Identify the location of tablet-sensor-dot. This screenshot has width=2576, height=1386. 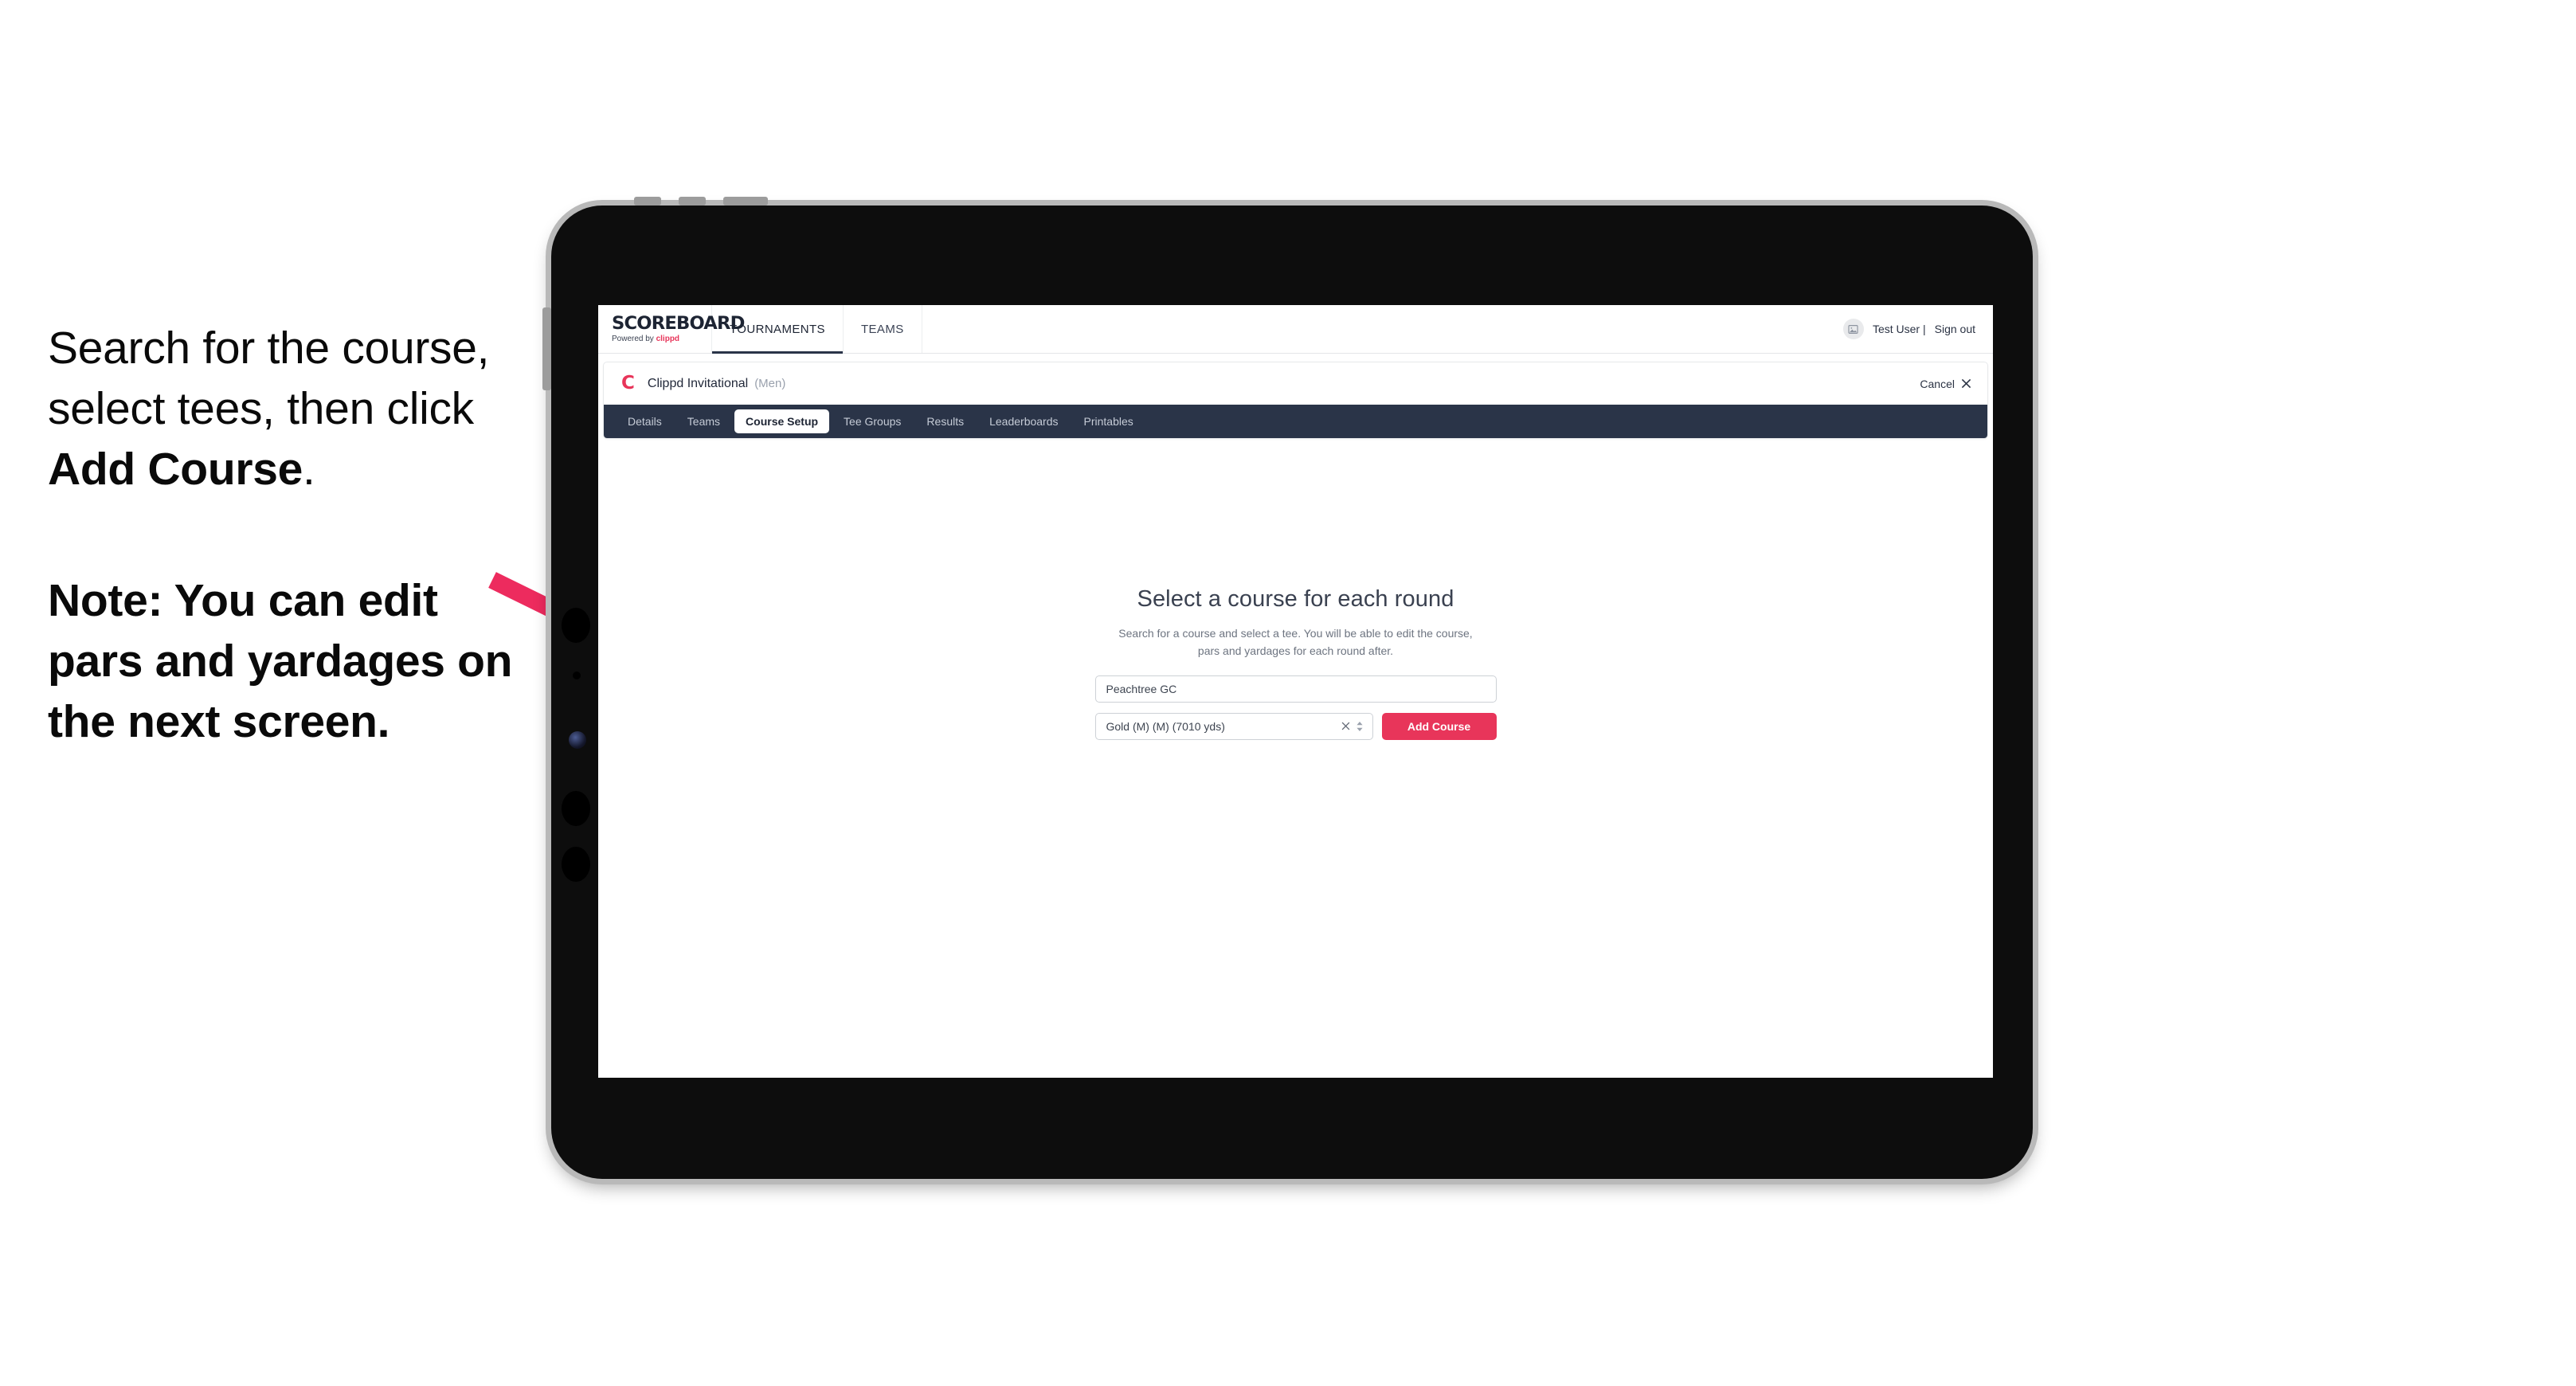
(577, 675).